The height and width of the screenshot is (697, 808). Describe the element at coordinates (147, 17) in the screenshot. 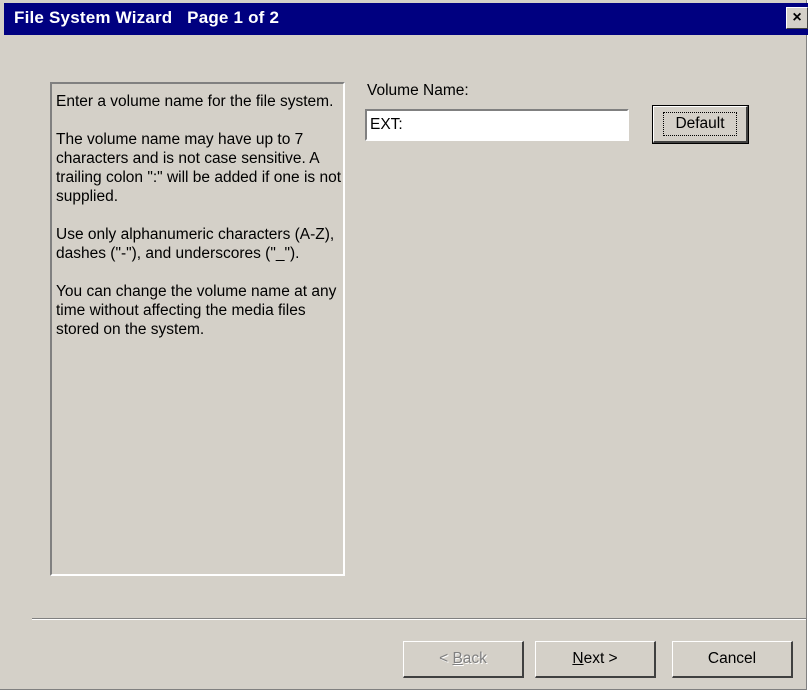

I see `window-title: File System Wizard Page 1 of 2` at that location.